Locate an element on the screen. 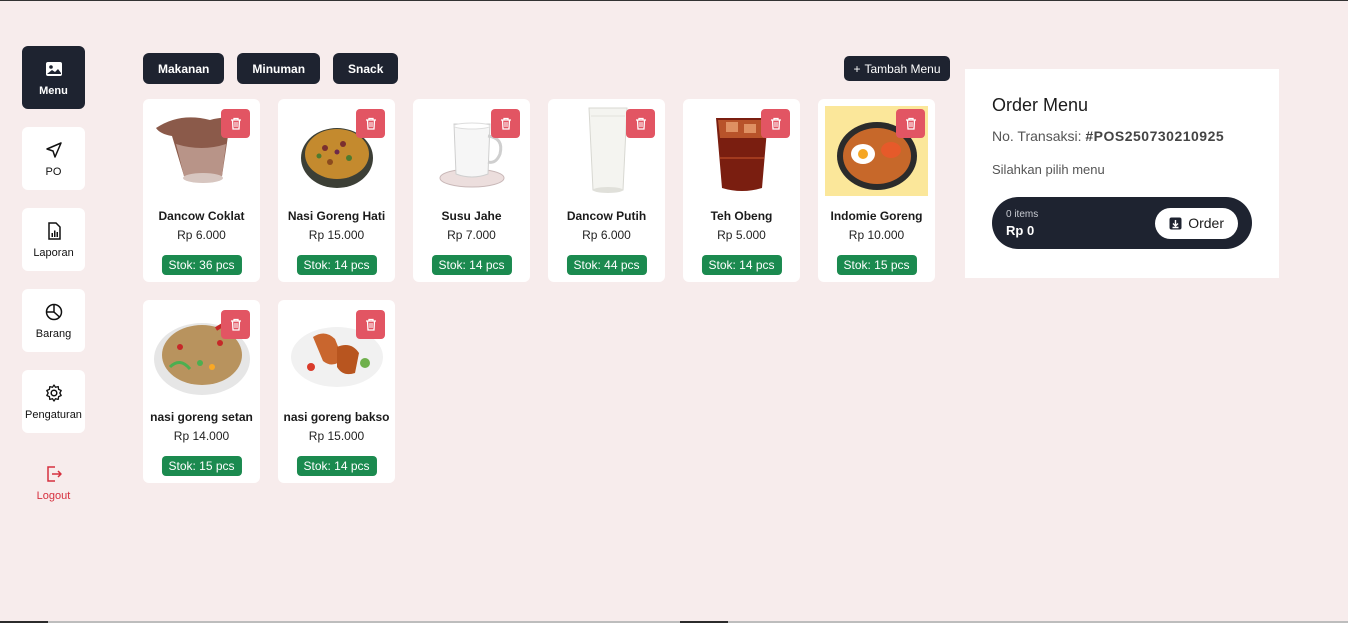  transaction-id: #POS250730210925 is located at coordinates (1155, 136).